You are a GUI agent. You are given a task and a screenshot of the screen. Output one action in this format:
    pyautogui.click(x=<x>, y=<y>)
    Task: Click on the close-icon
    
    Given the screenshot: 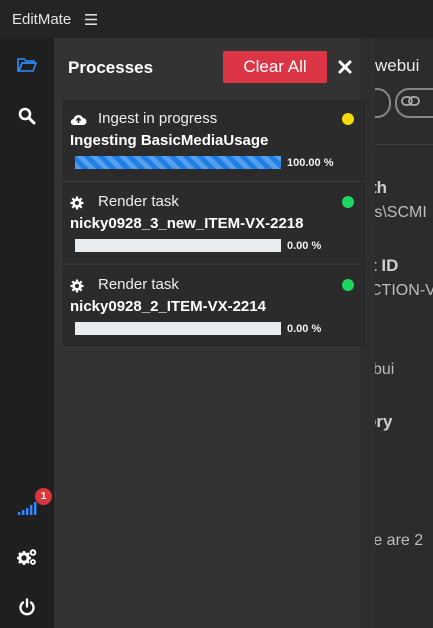 What is the action you would take?
    pyautogui.click(x=345, y=67)
    